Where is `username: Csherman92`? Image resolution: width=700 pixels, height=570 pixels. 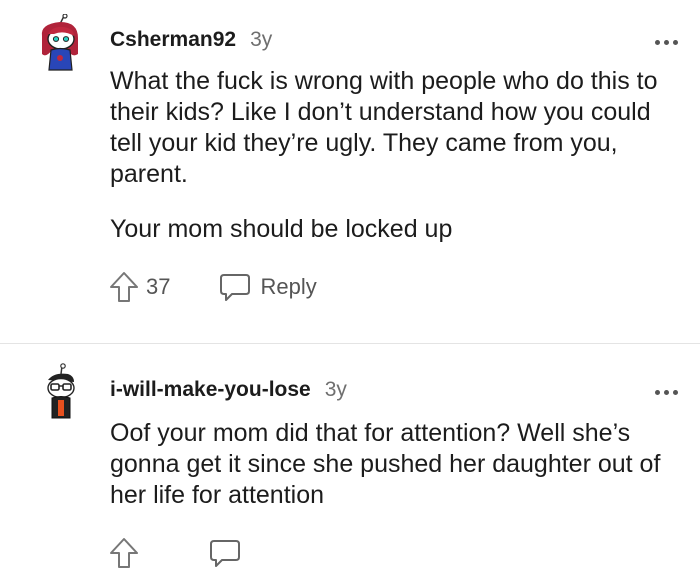 username: Csherman92 is located at coordinates (173, 40).